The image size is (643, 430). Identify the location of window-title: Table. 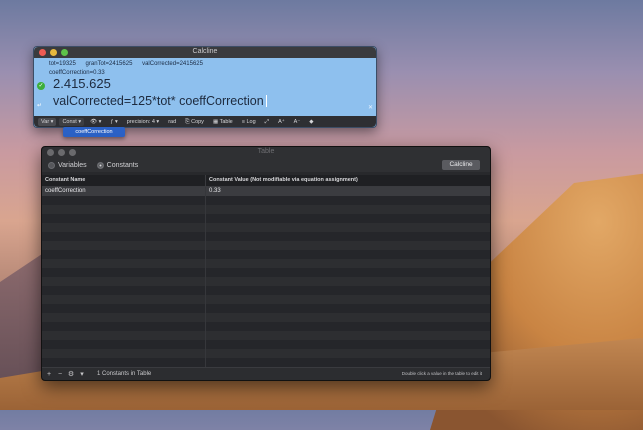
(266, 151).